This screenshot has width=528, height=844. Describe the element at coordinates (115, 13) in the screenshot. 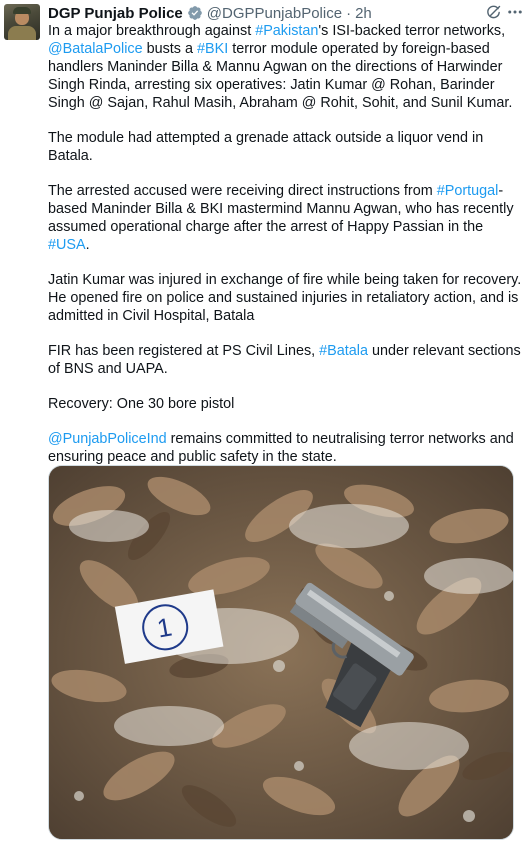

I see `author-name: DGP Punjab Police` at that location.